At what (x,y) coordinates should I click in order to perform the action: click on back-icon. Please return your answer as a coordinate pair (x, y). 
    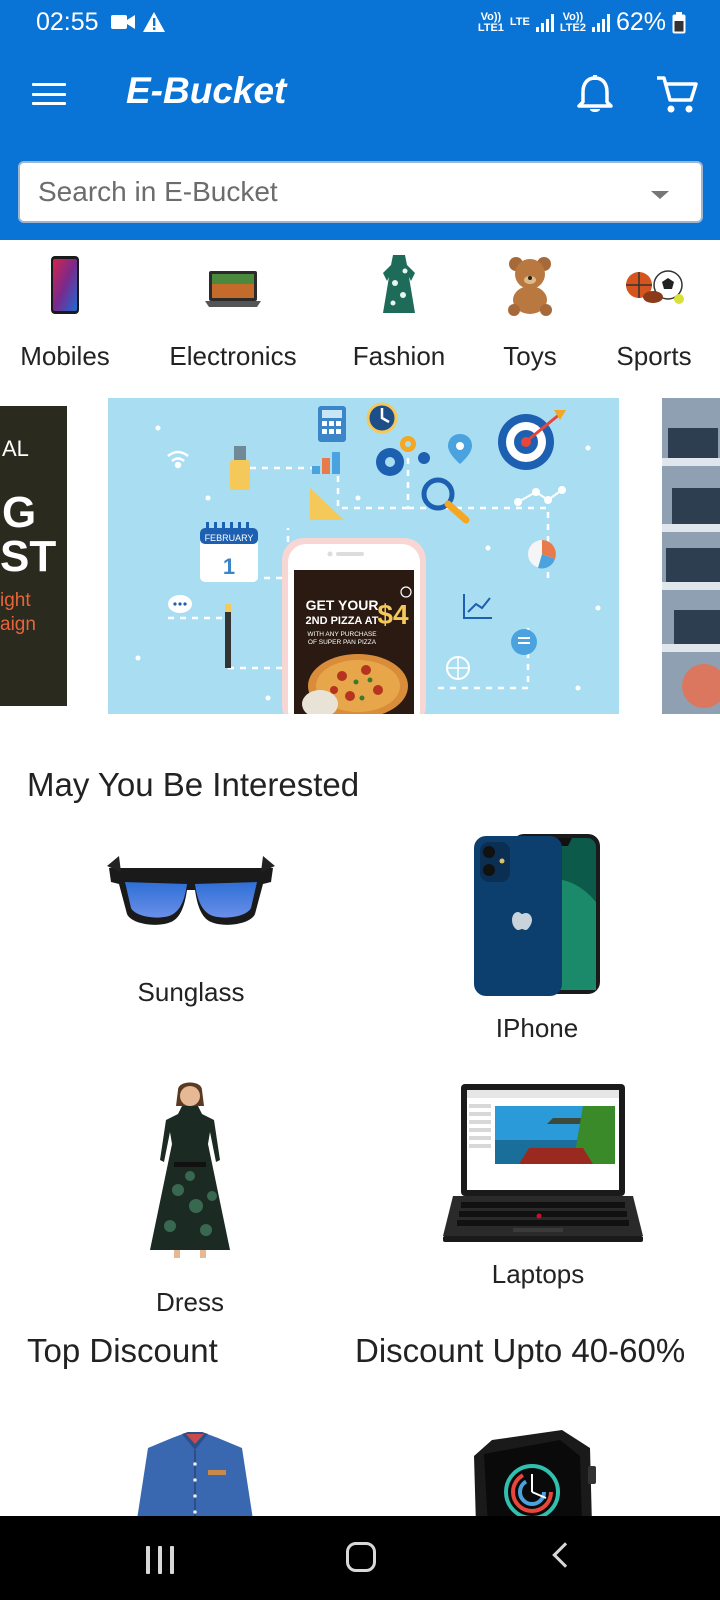
    Looking at the image, I should click on (565, 1555).